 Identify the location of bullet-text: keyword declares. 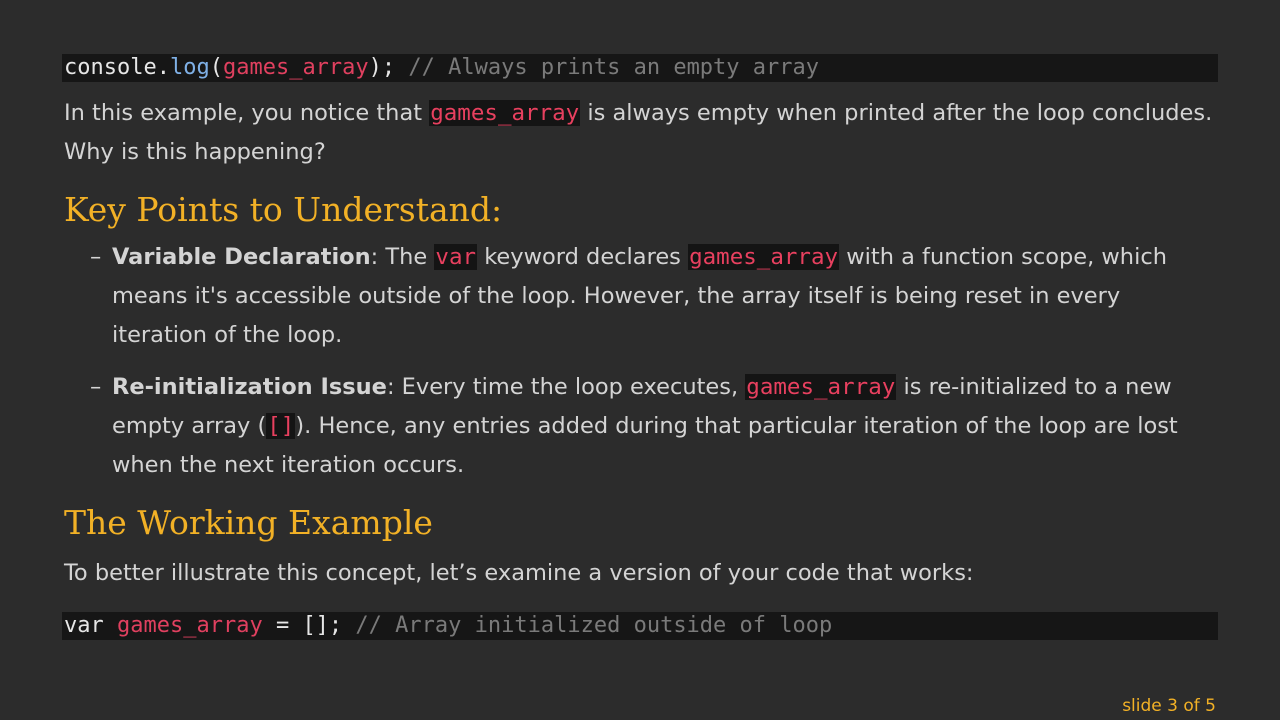
(583, 257).